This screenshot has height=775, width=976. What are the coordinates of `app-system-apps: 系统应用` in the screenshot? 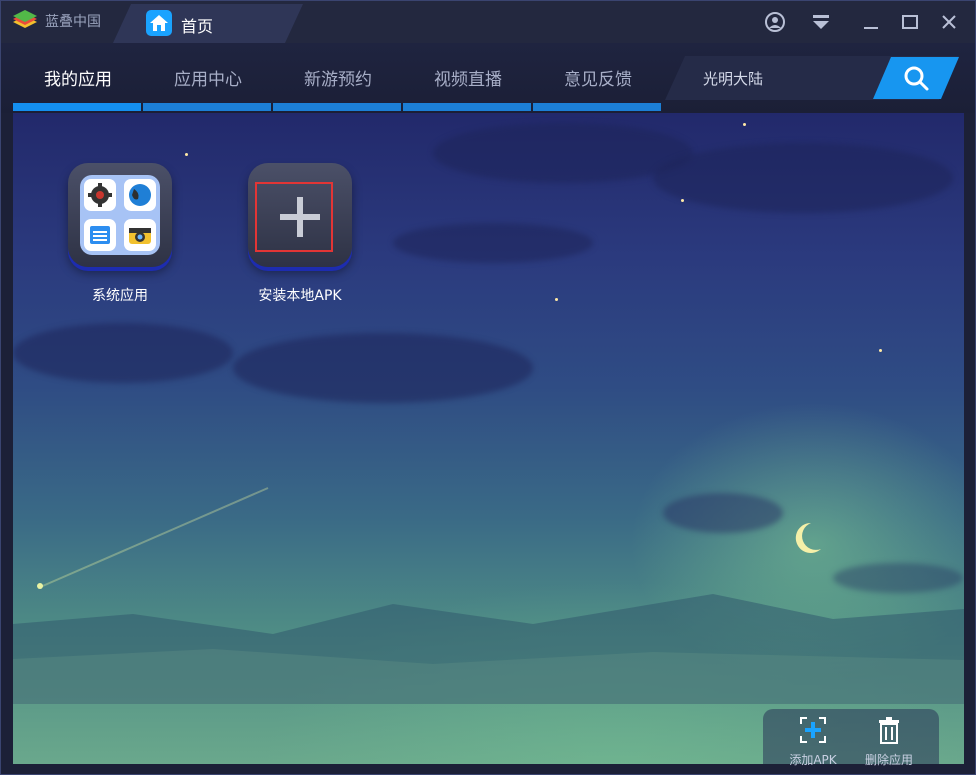 It's located at (120, 234).